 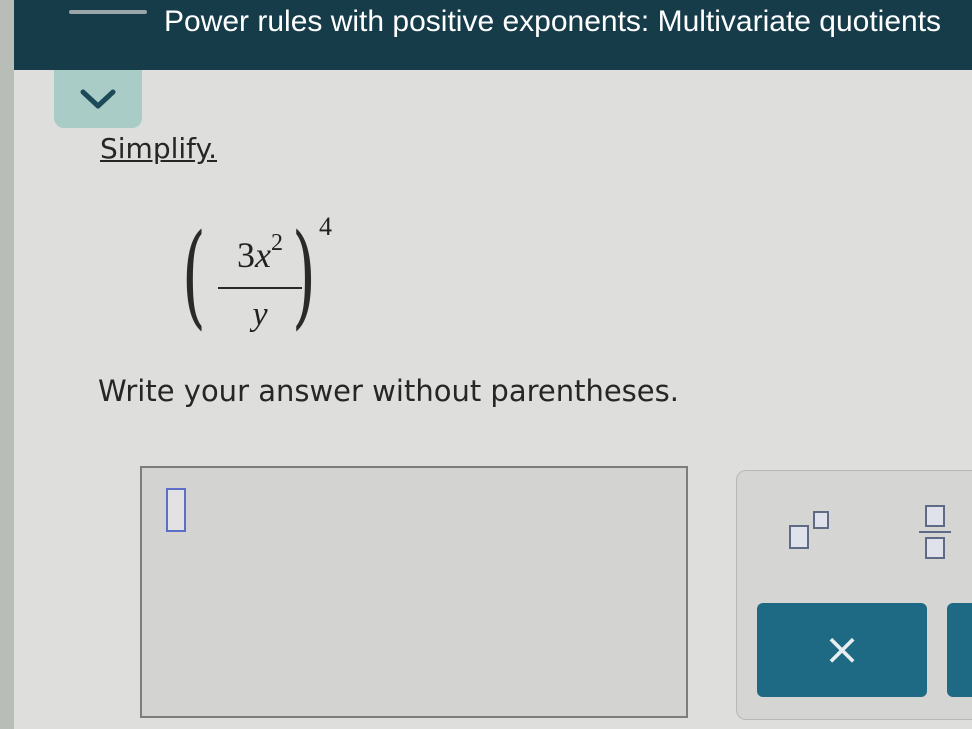 I want to click on prompt-period: ., so click(x=213, y=148).